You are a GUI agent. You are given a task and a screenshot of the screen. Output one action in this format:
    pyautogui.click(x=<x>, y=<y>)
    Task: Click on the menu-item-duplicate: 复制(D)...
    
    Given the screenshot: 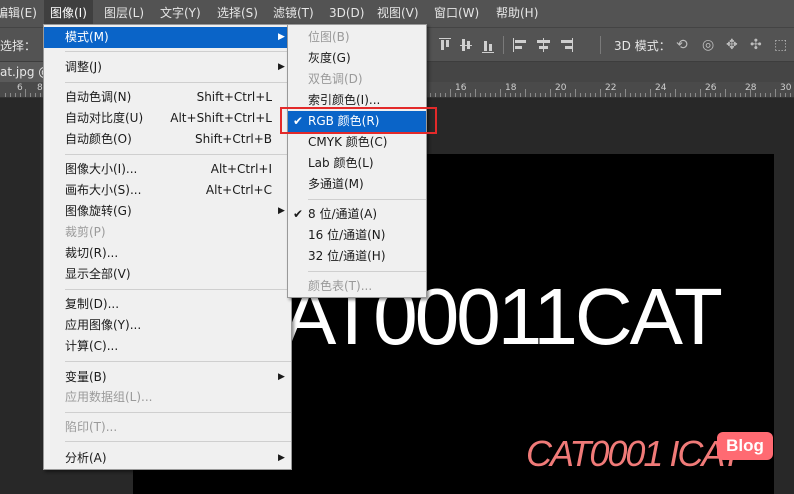 What is the action you would take?
    pyautogui.click(x=167, y=304)
    